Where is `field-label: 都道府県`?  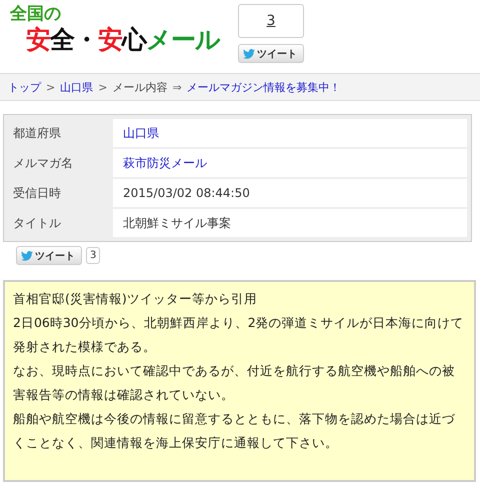 field-label: 都道府県 is located at coordinates (37, 133).